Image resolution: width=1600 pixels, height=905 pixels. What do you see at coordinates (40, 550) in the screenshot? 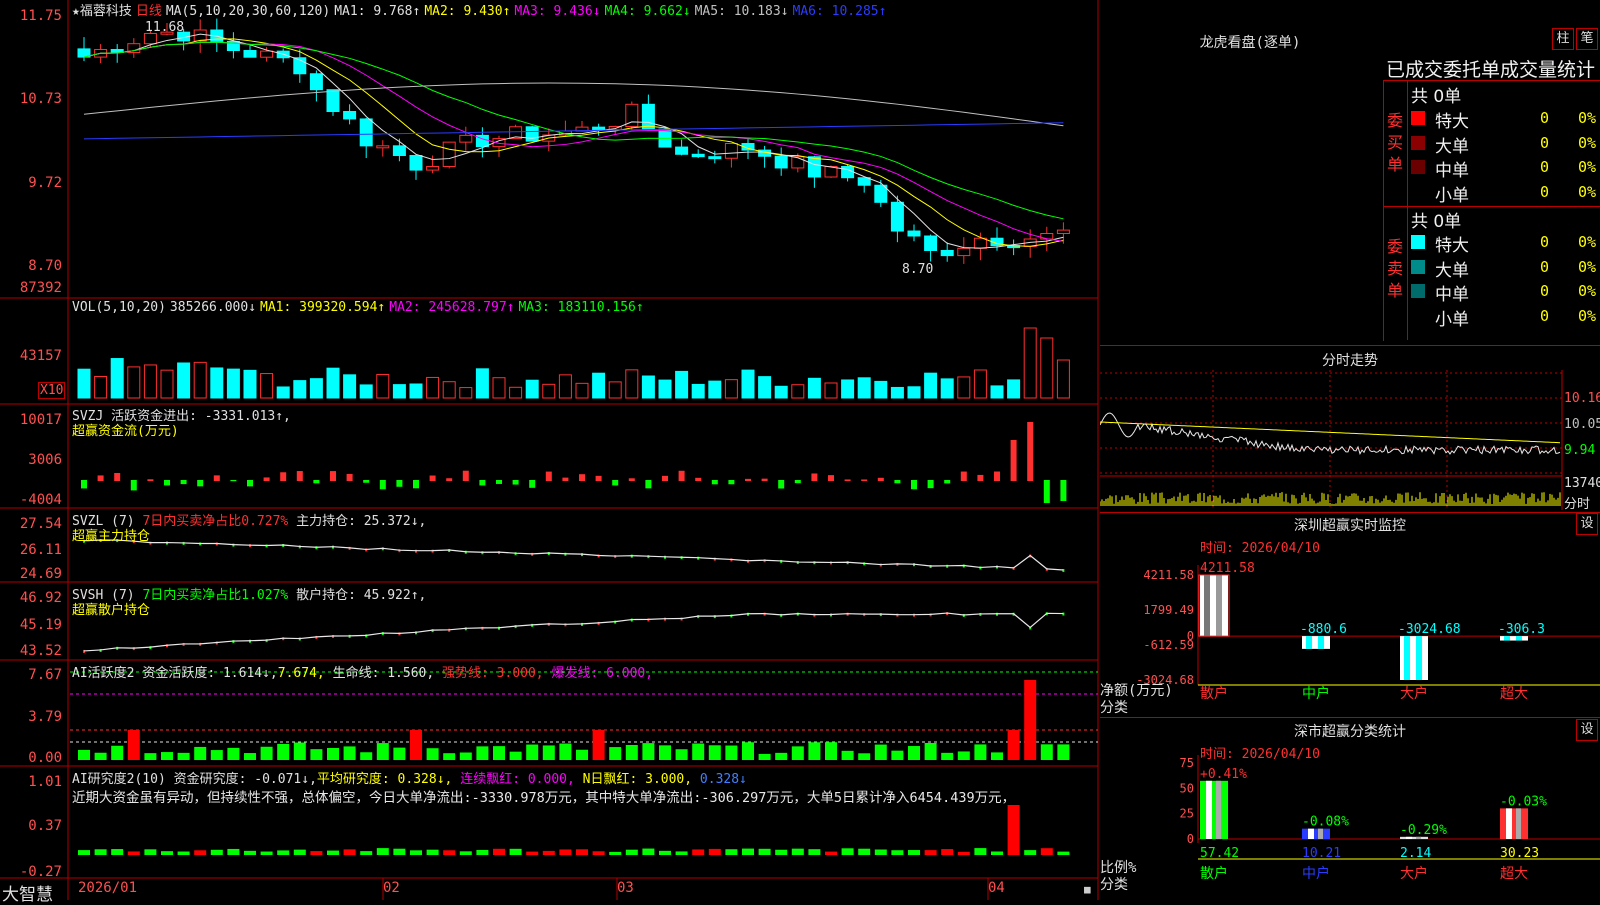
I see `svzl-axis-2: 26.11` at bounding box center [40, 550].